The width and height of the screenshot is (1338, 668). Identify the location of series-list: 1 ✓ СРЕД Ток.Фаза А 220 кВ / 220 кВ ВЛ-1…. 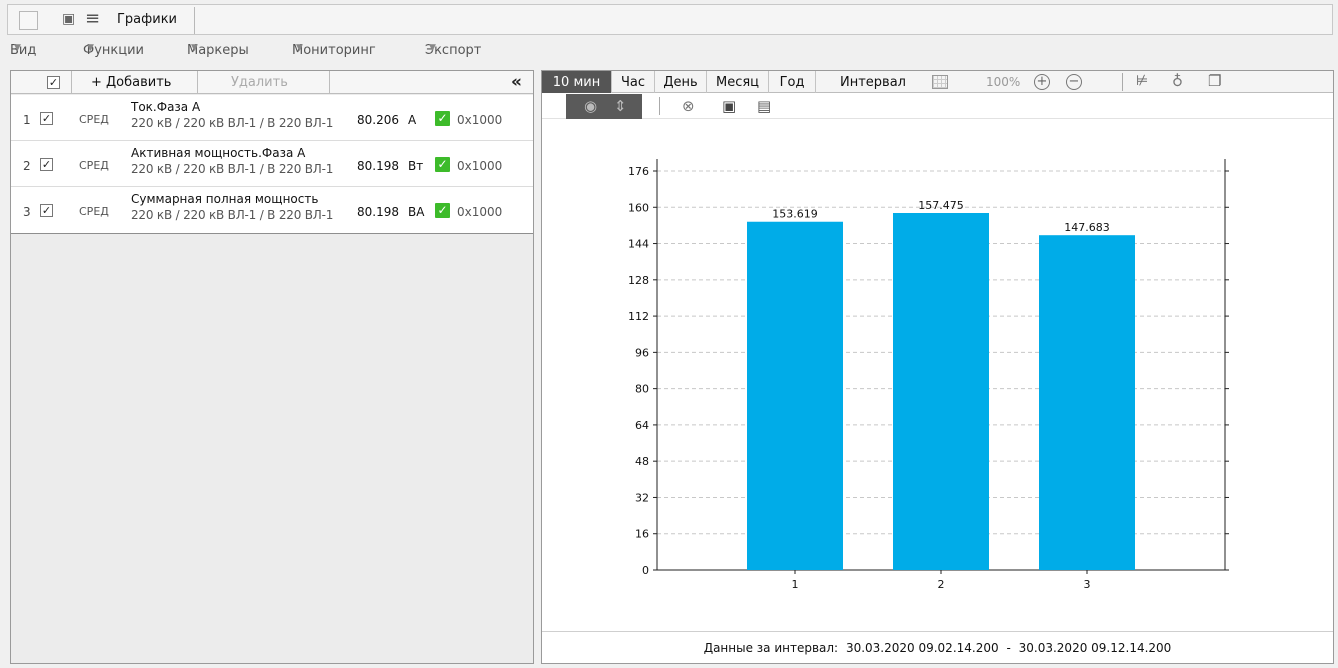
(272, 164).